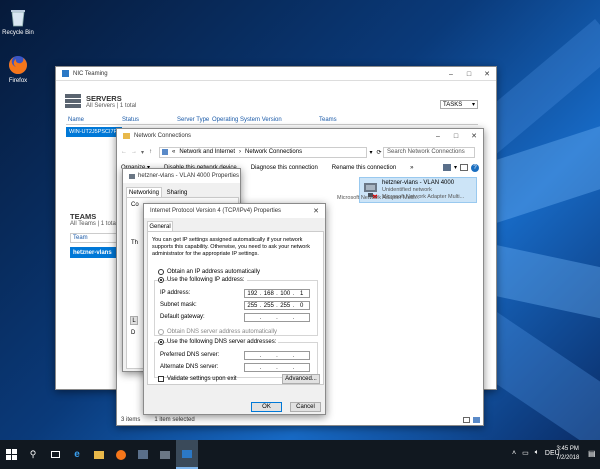 This screenshot has height=469, width=600. Describe the element at coordinates (475, 167) in the screenshot. I see `help-icon: ?` at that location.